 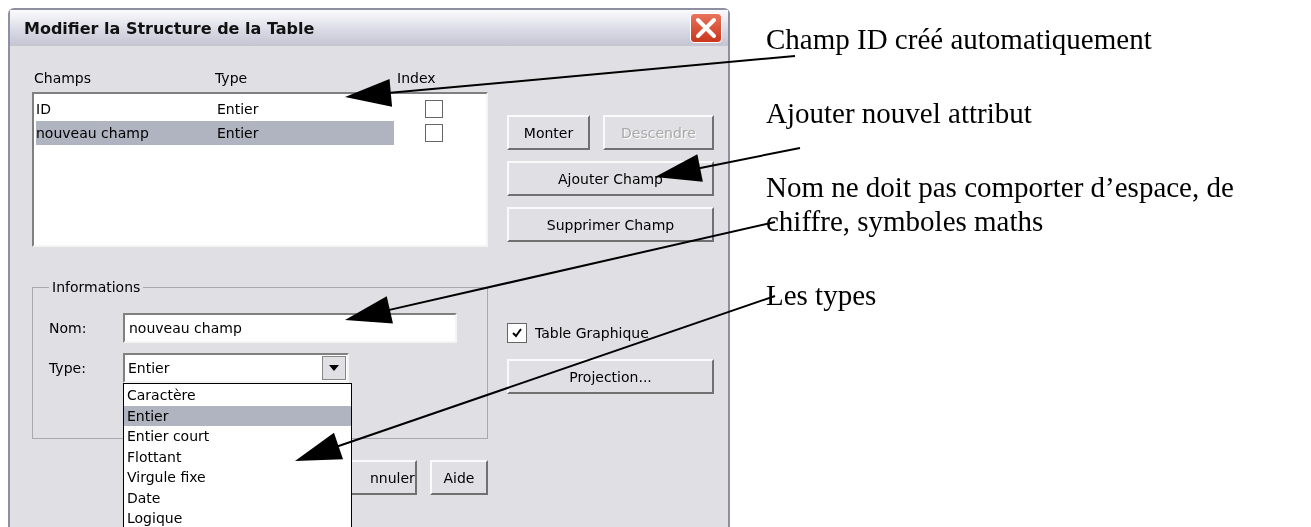 What do you see at coordinates (231, 78) in the screenshot?
I see `column-header: Type` at bounding box center [231, 78].